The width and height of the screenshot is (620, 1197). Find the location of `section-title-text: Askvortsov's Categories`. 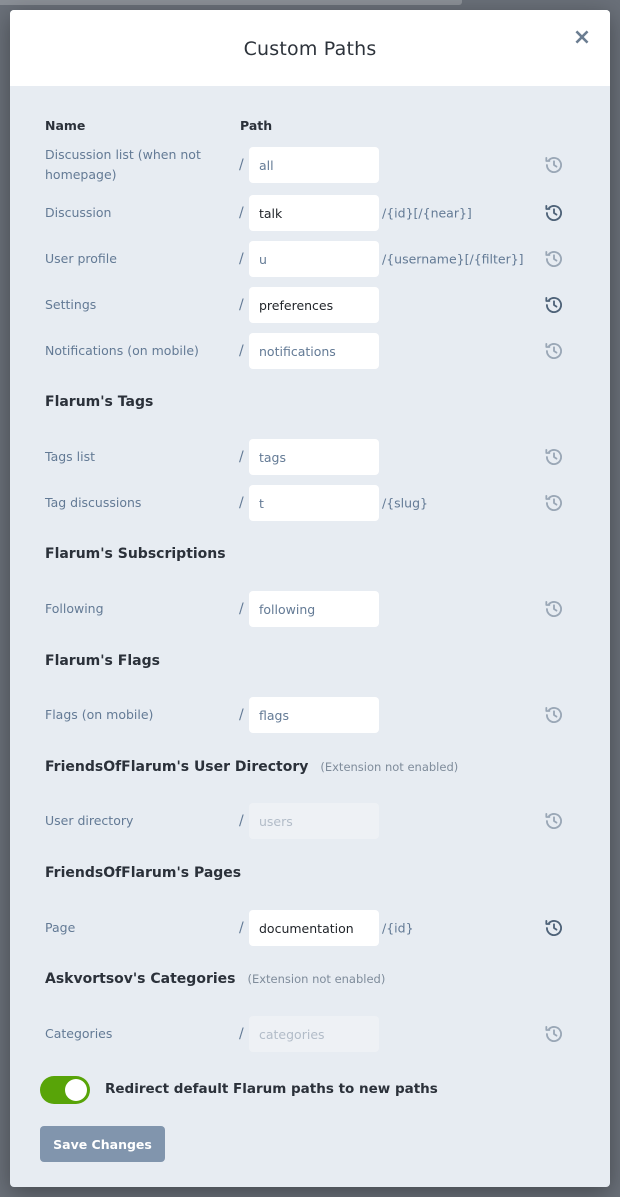

section-title-text: Askvortsov's Categories is located at coordinates (140, 979).